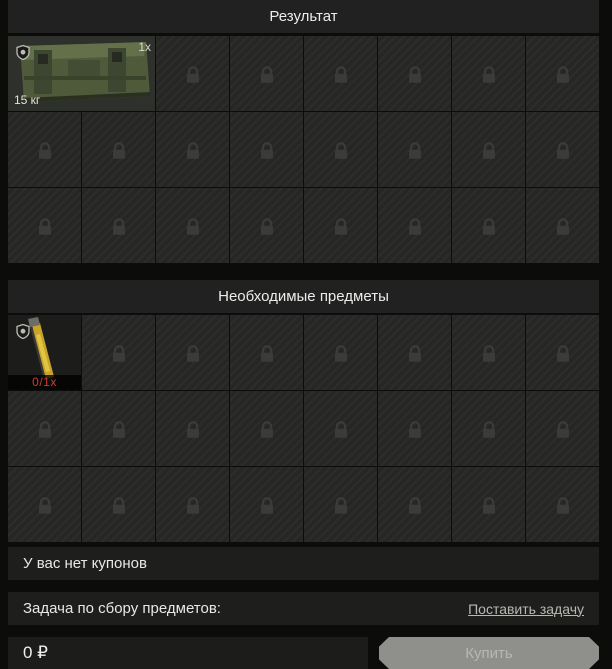 This screenshot has width=612, height=669. I want to click on coupons-bar: У вас нет купонов, so click(303, 563).